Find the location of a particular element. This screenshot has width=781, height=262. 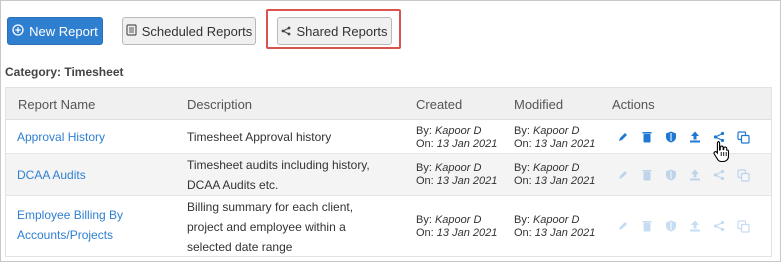

plus-circle-icon is located at coordinates (18, 31).